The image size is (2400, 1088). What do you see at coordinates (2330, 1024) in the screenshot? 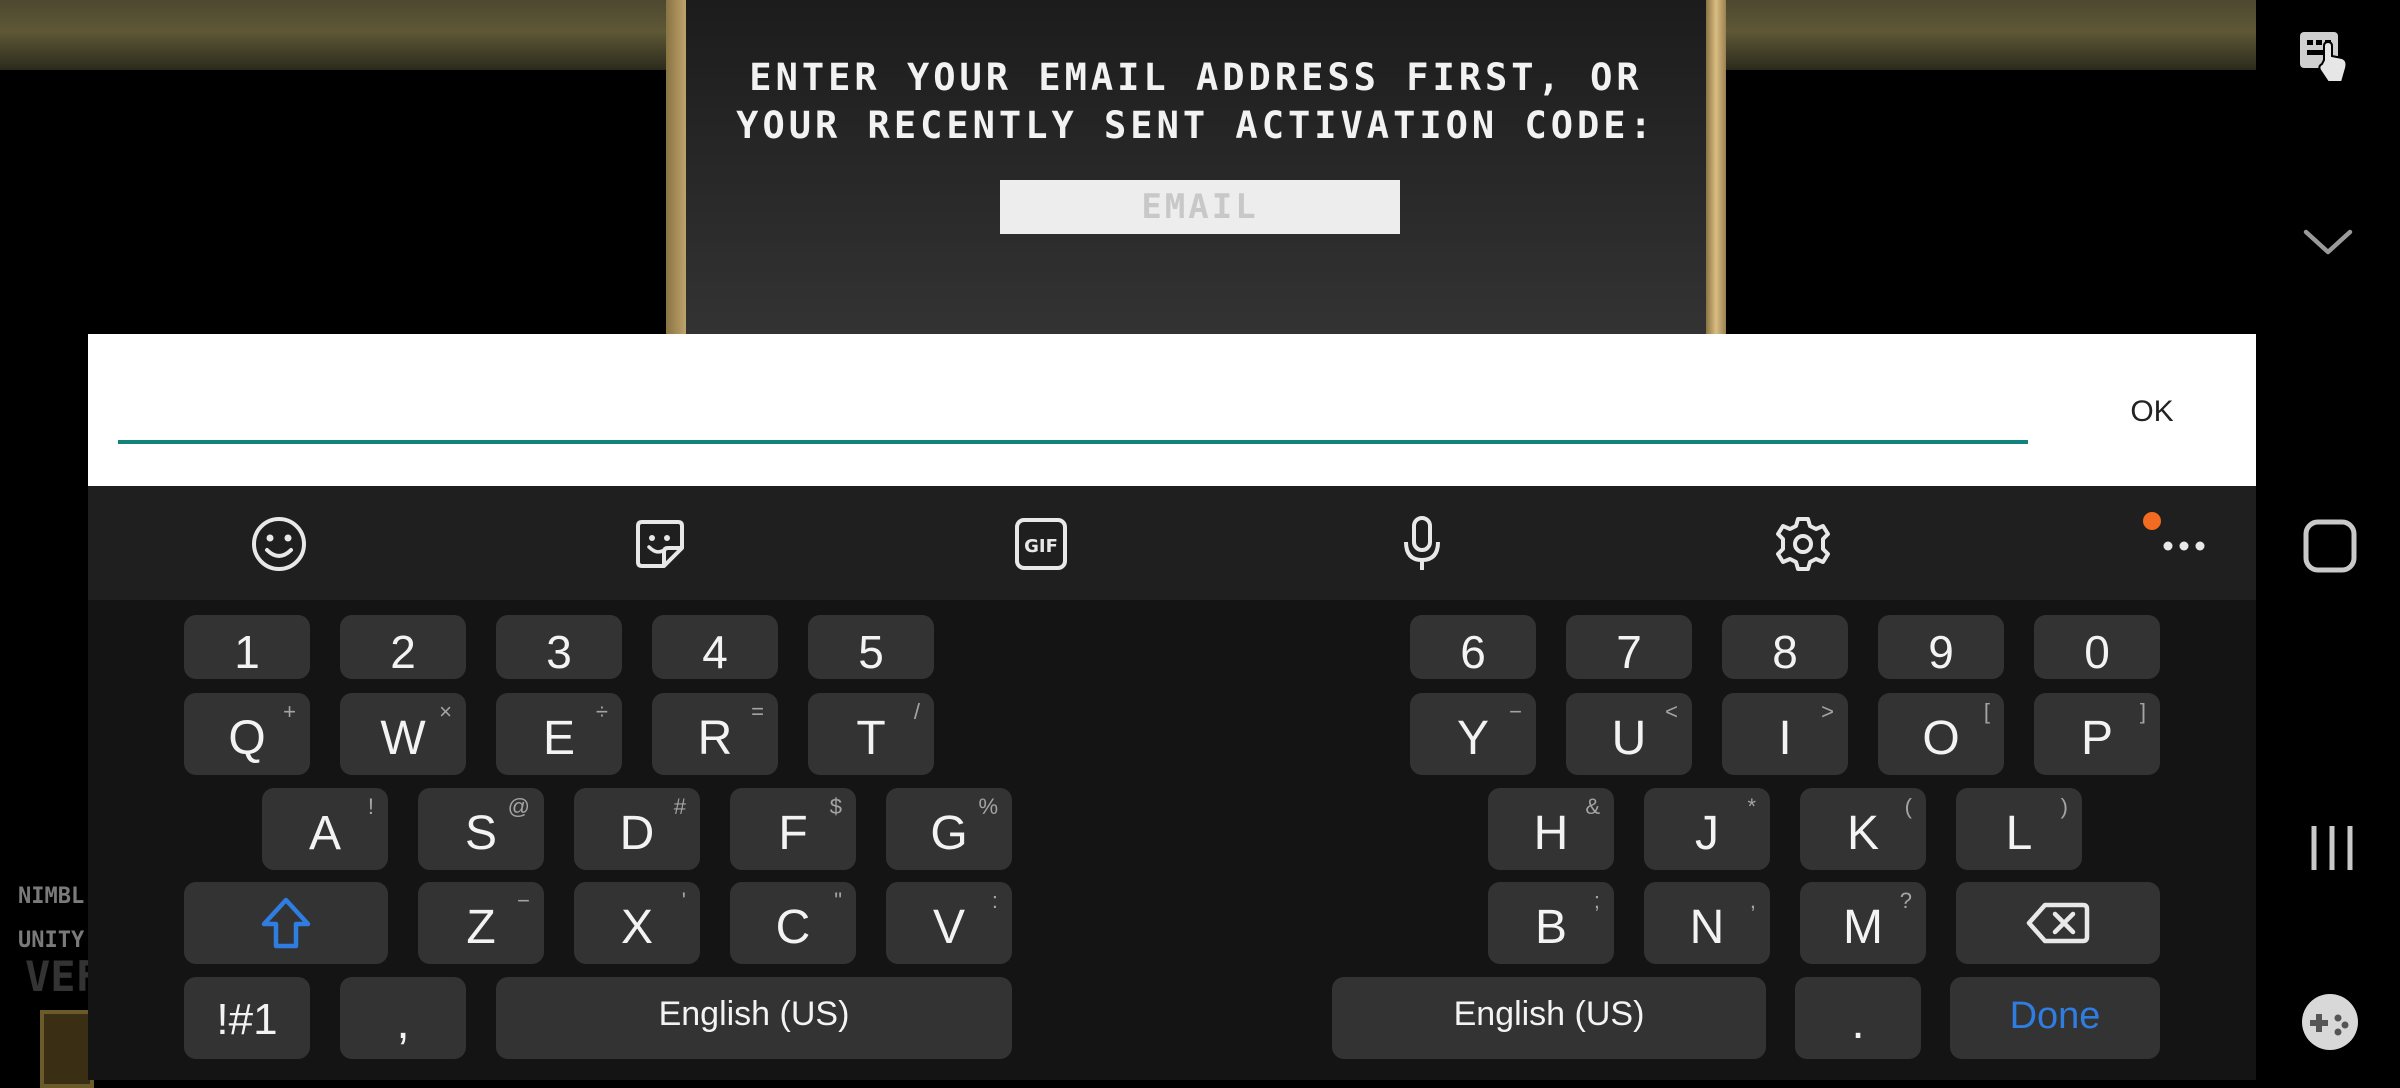
I see `gamepad-icon` at bounding box center [2330, 1024].